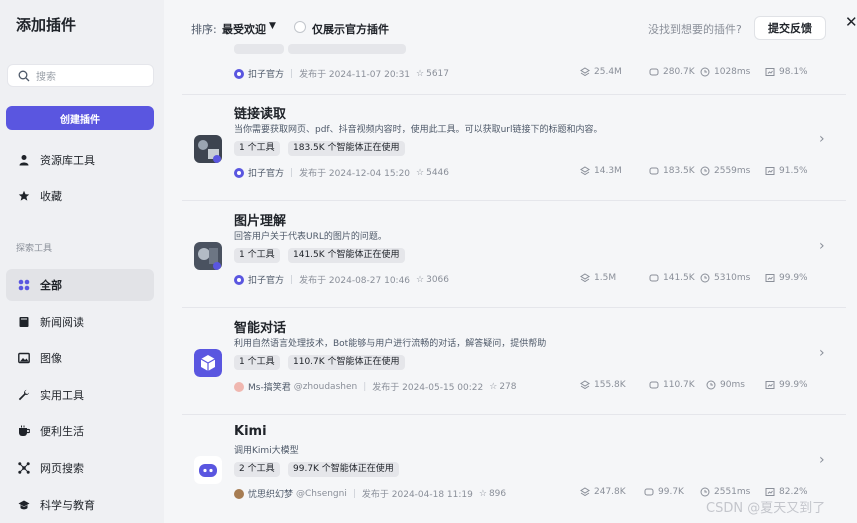  Describe the element at coordinates (672, 171) in the screenshot. I see `stat-bots: 183.5K` at that location.